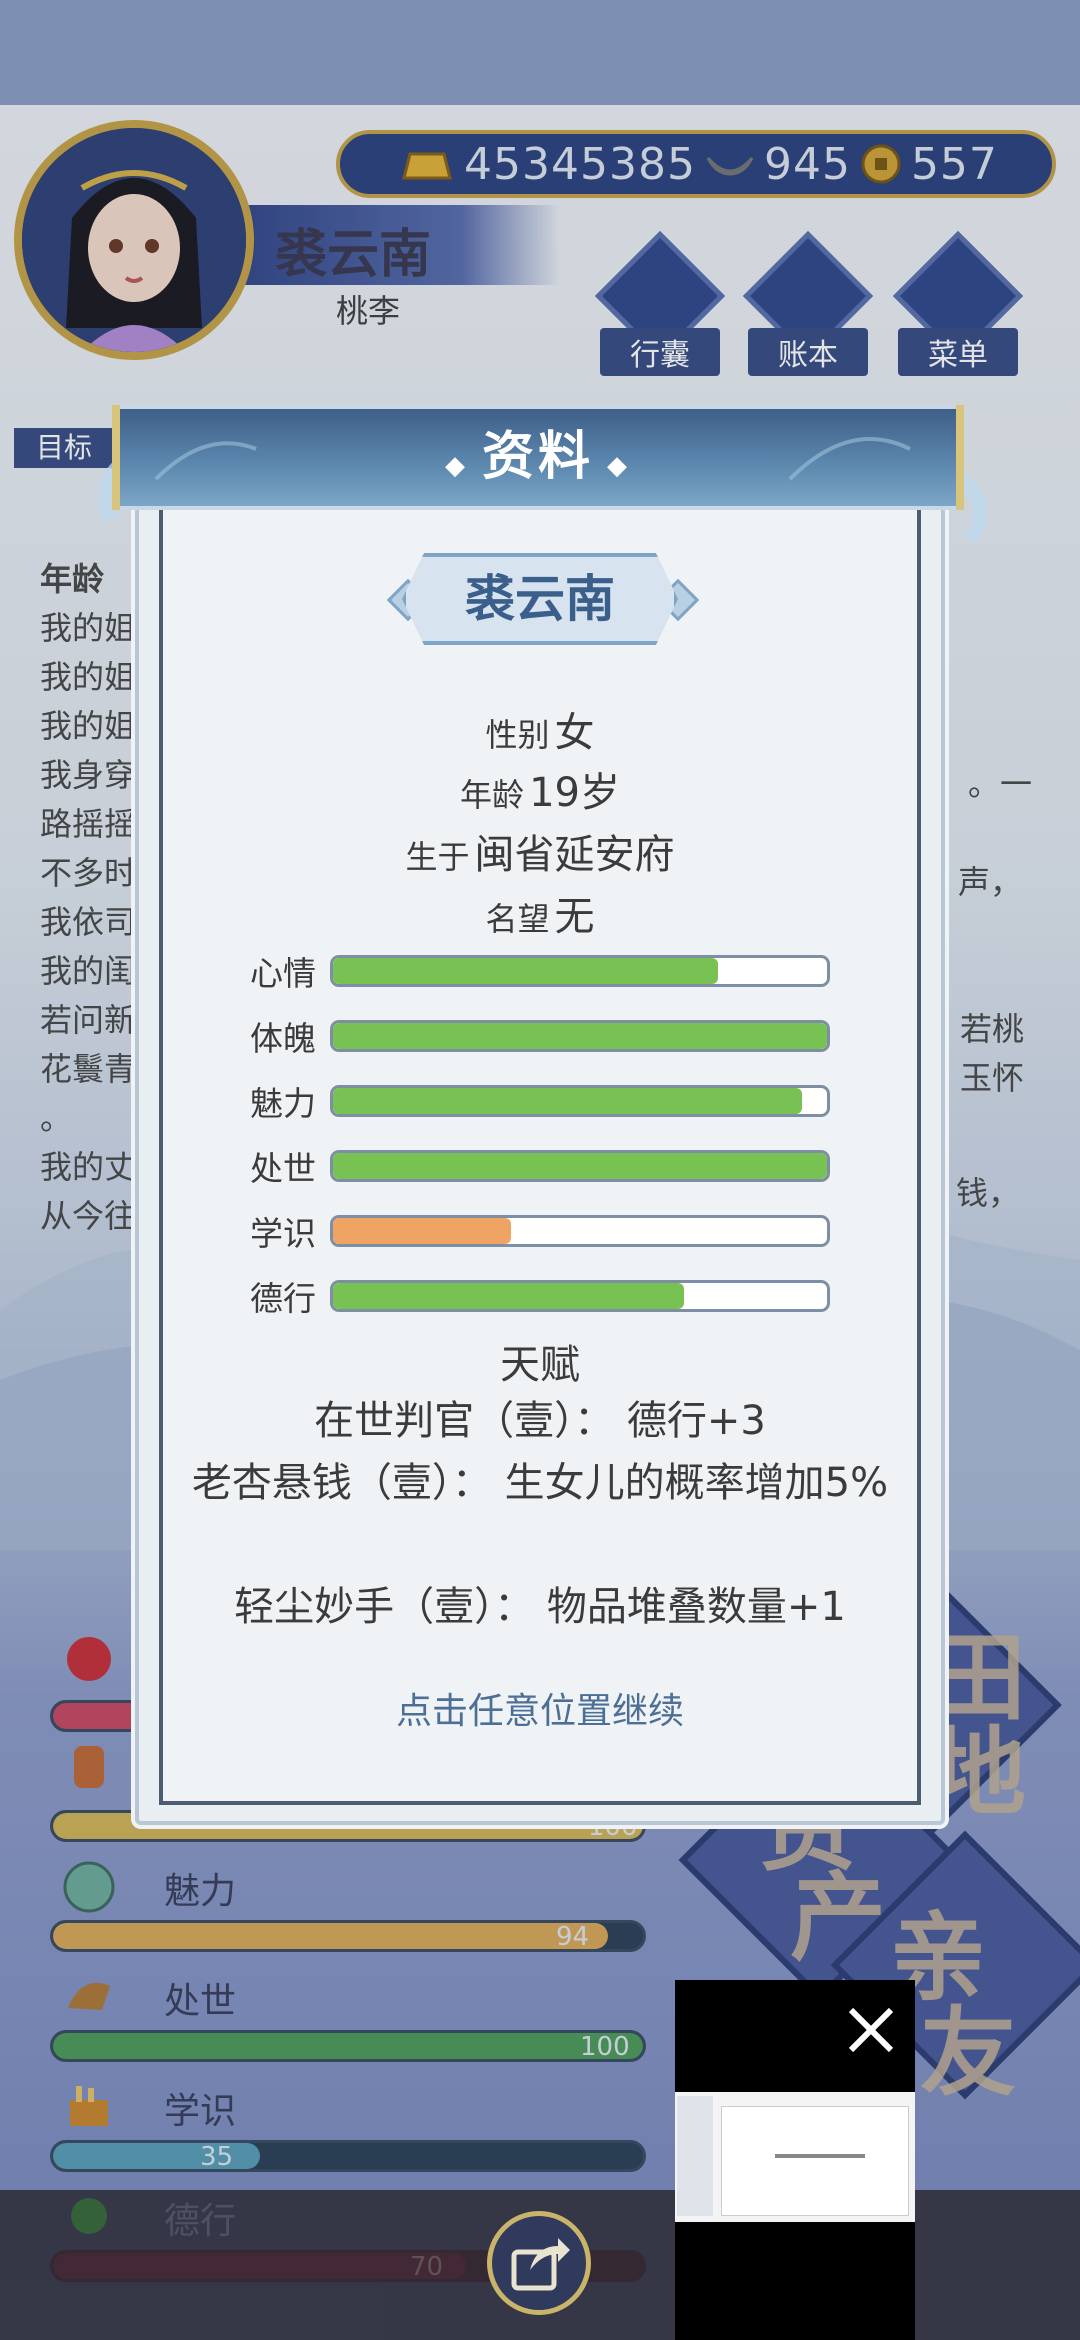 This screenshot has width=1080, height=2340. I want to click on reputation-row: 名望 无, so click(540, 913).